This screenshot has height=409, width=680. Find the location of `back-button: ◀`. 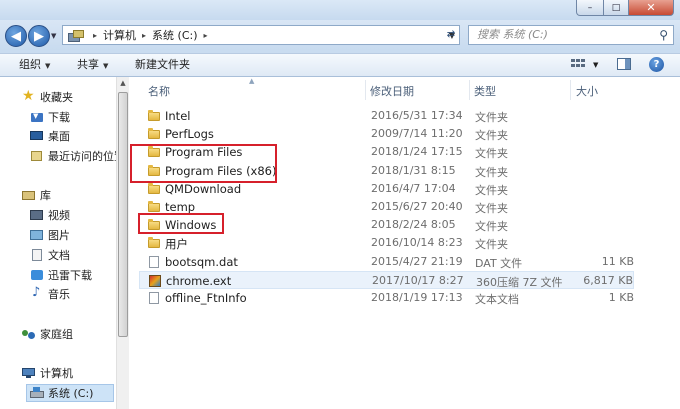

back-button: ◀ is located at coordinates (16, 36).